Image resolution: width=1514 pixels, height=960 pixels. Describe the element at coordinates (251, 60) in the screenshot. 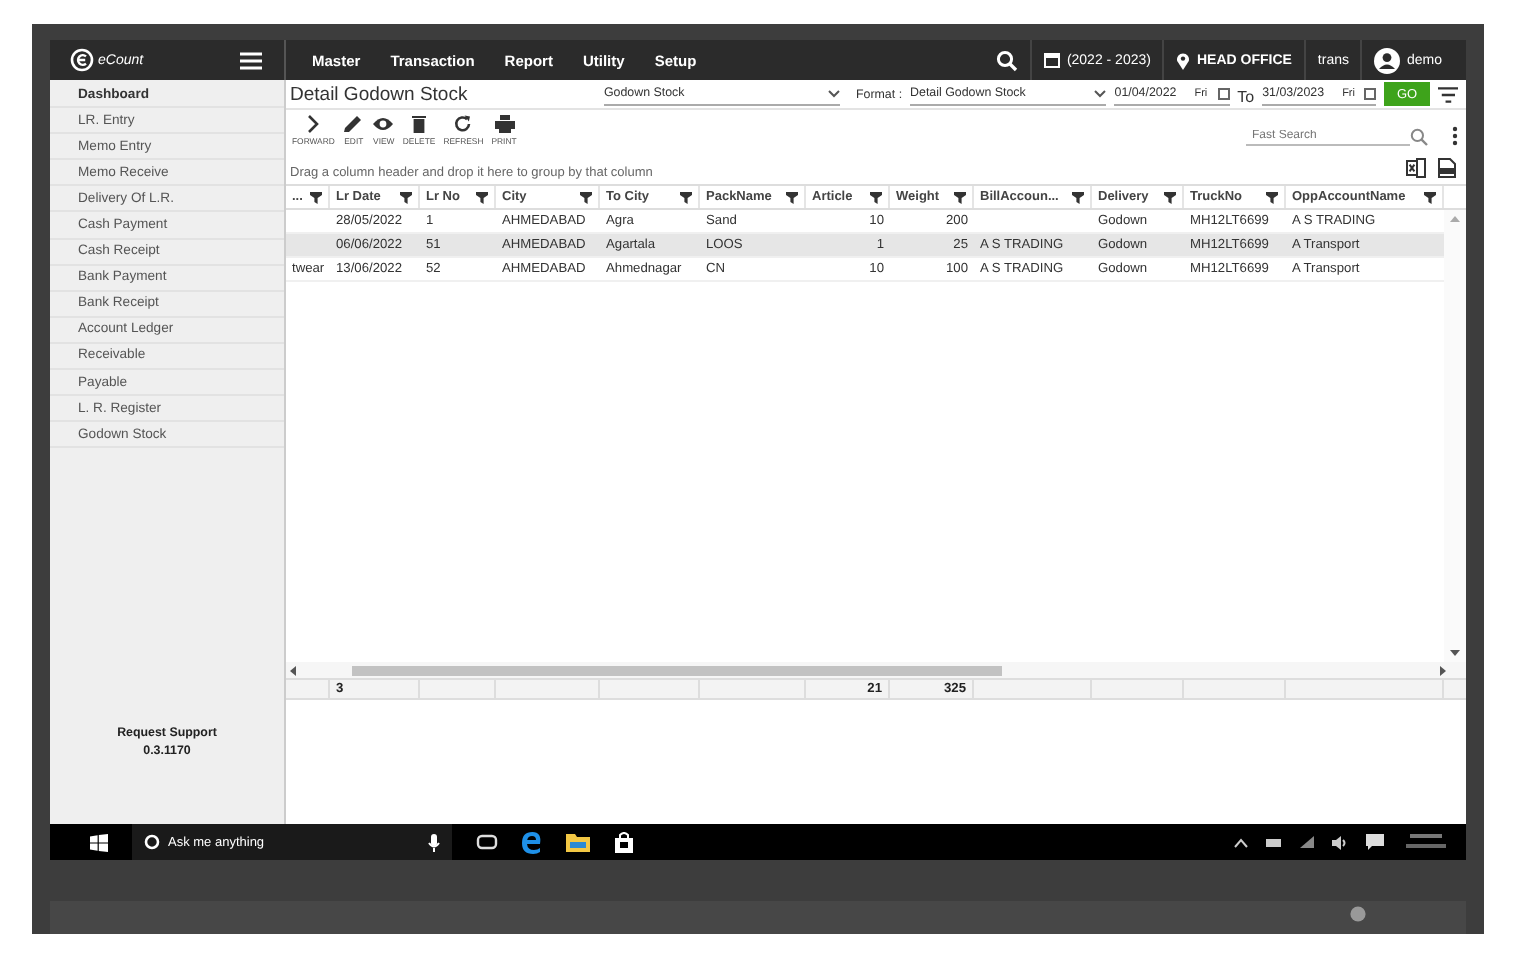

I see `menu-icon` at that location.